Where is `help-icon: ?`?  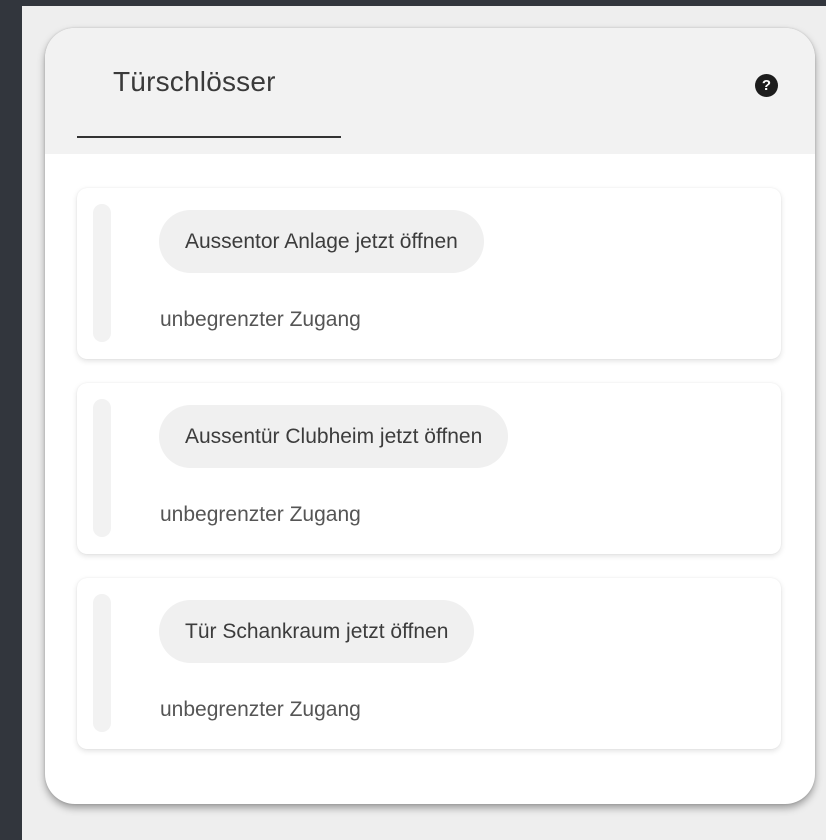 help-icon: ? is located at coordinates (766, 85).